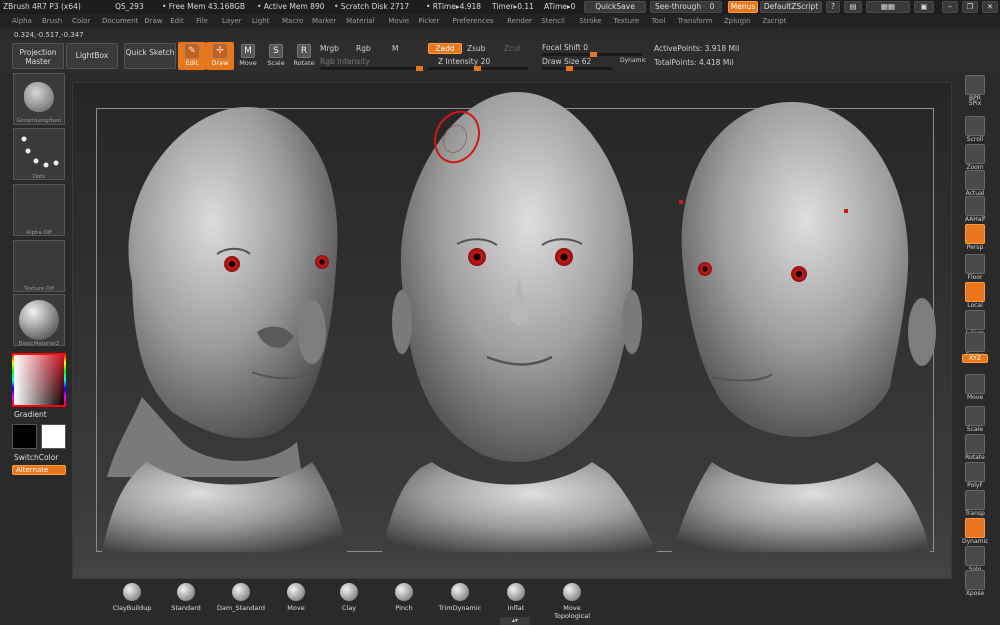  I want to click on help-icon: ?, so click(833, 7).